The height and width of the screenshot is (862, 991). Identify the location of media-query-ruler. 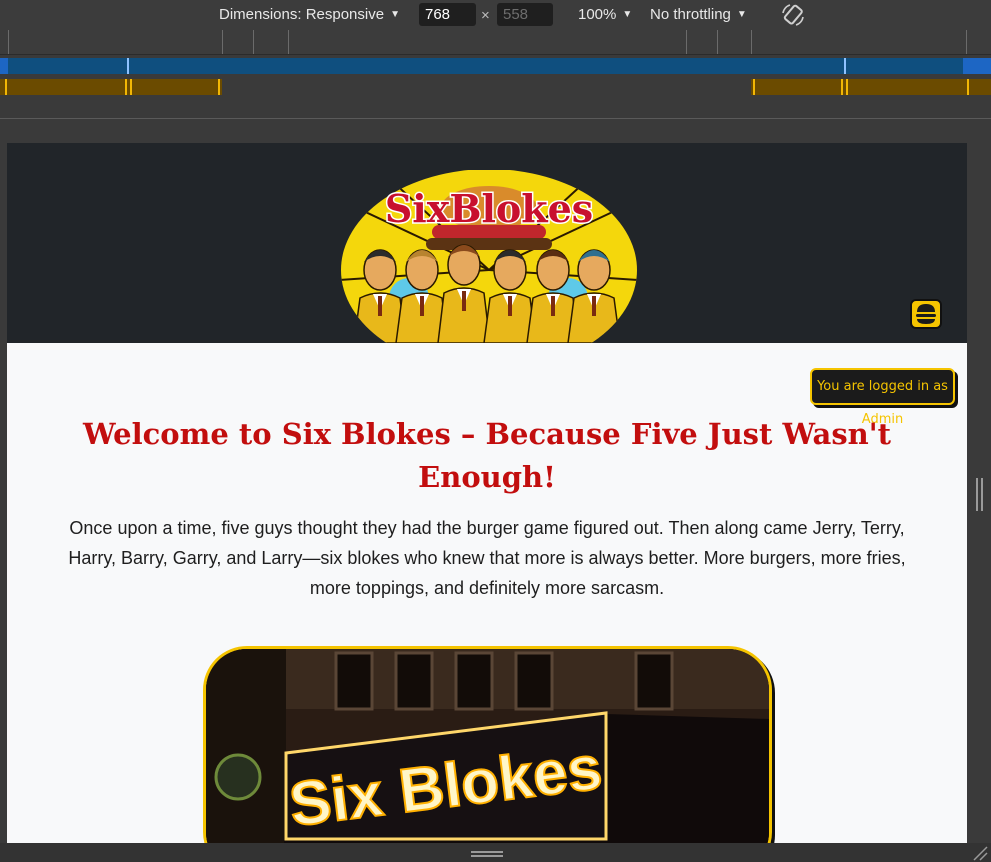
(495, 42).